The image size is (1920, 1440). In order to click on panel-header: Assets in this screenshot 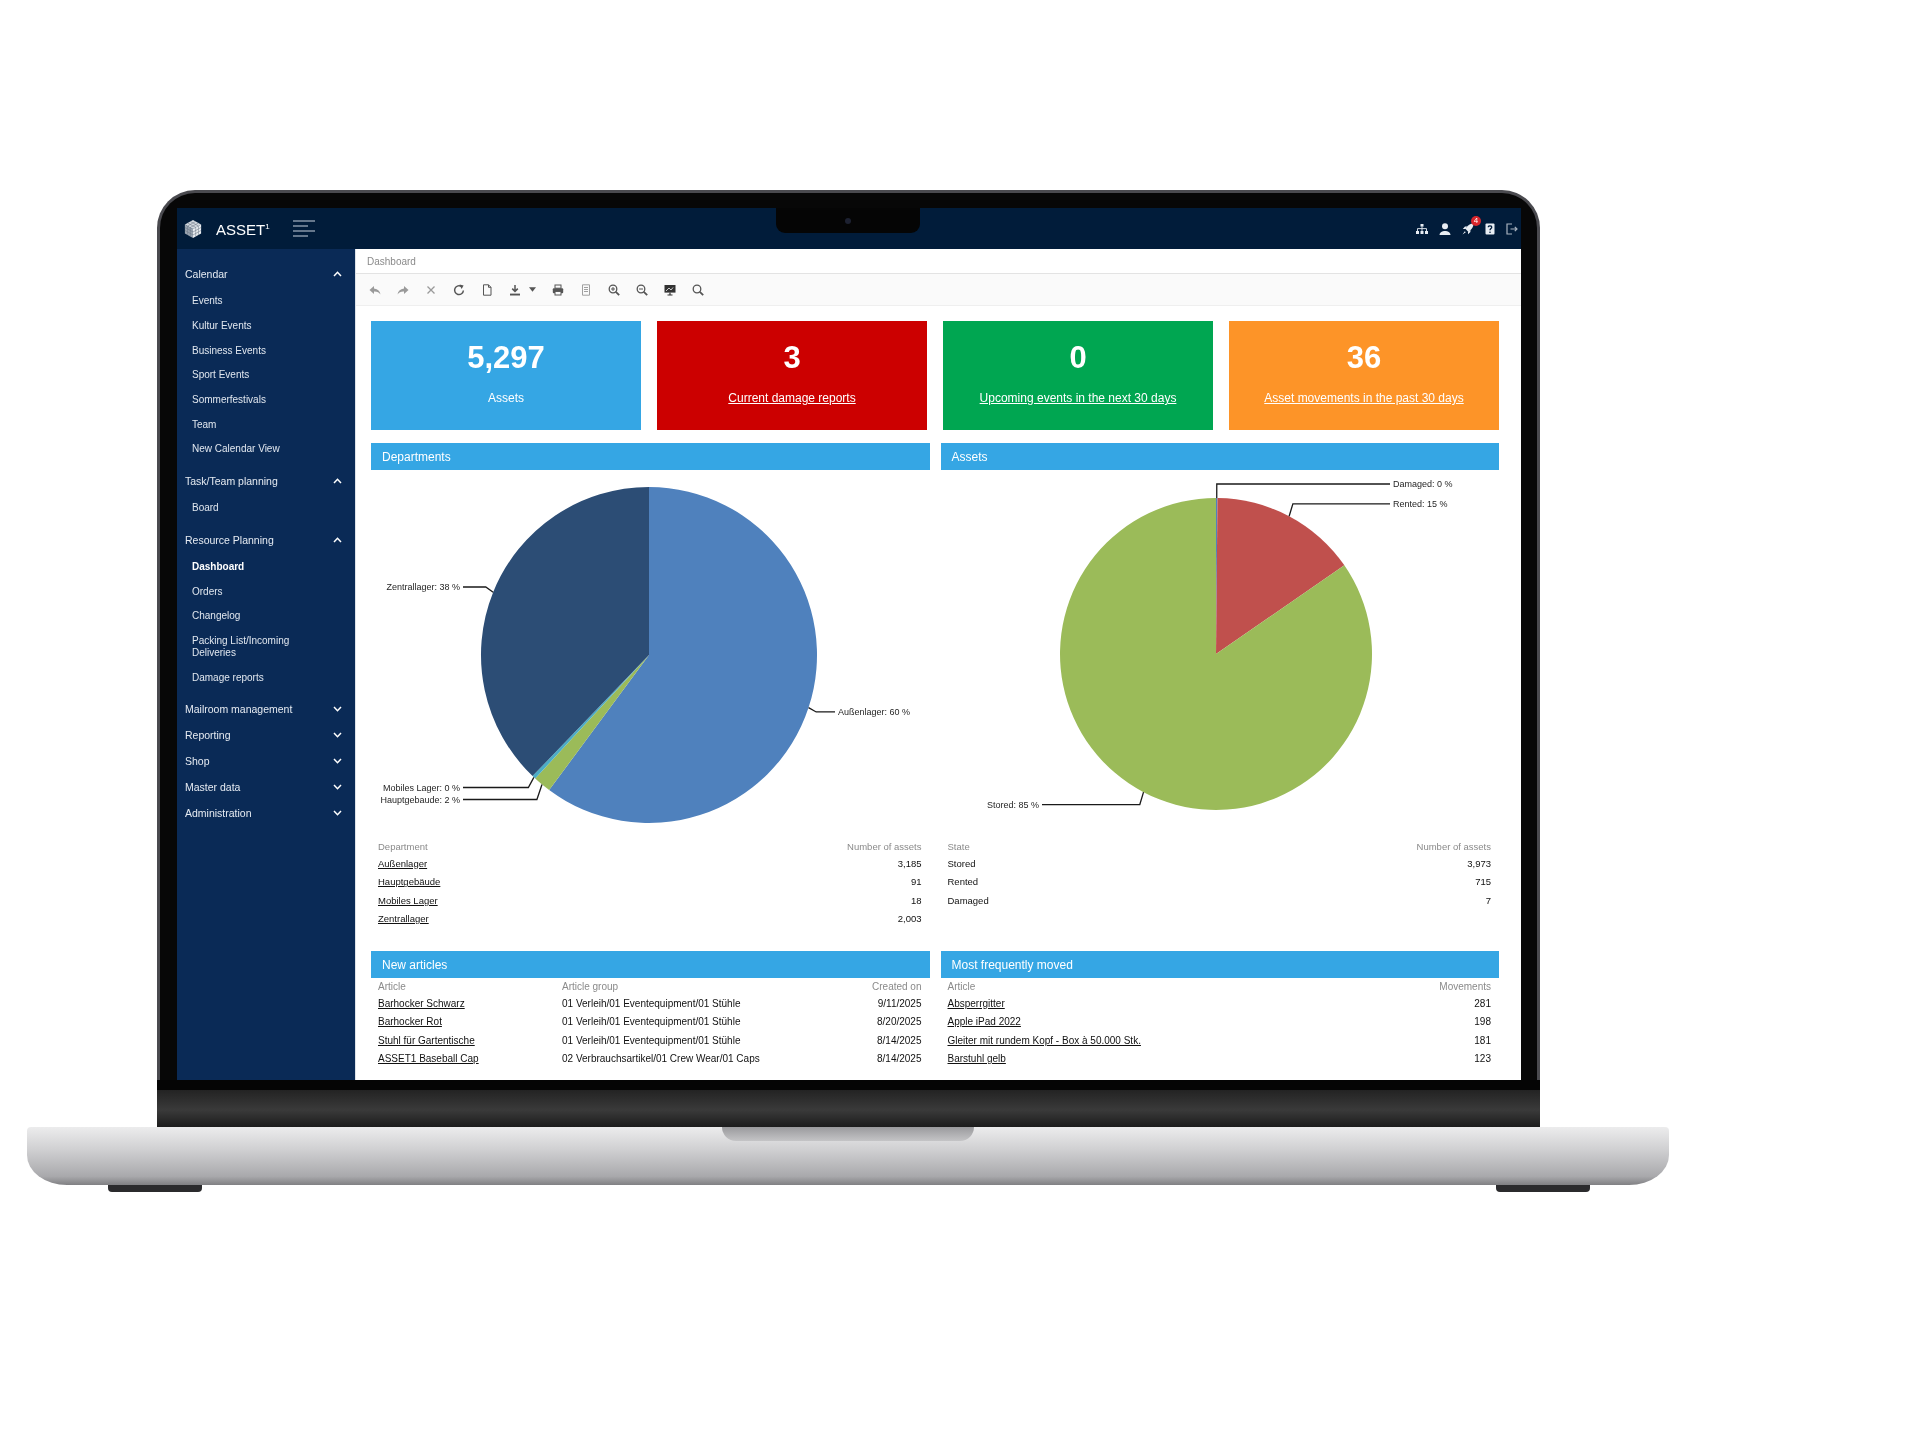, I will do `click(1219, 456)`.